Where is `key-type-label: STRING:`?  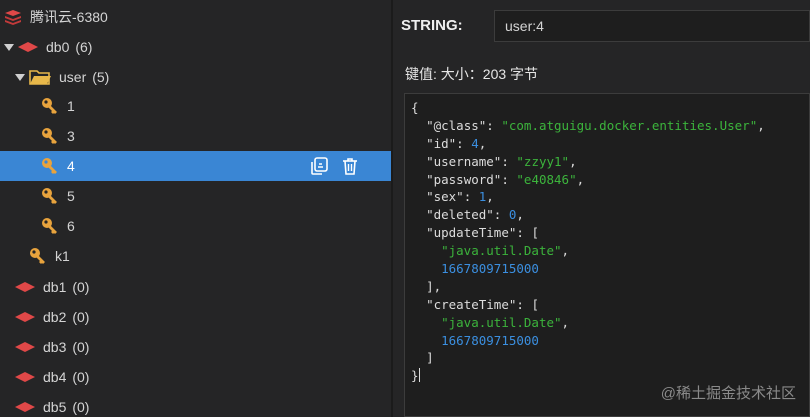 key-type-label: STRING: is located at coordinates (432, 25).